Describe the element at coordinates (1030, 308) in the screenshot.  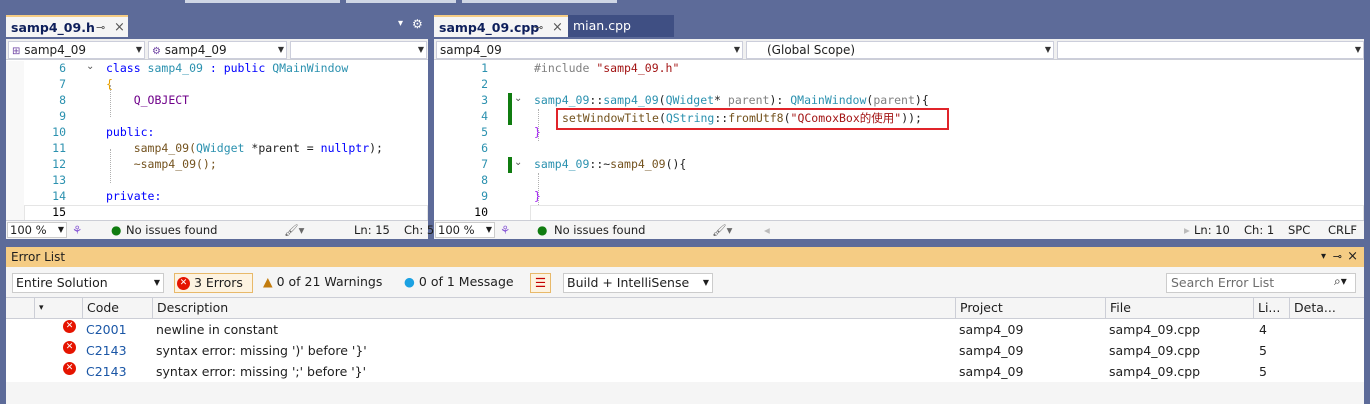
I see `column-project: Project` at that location.